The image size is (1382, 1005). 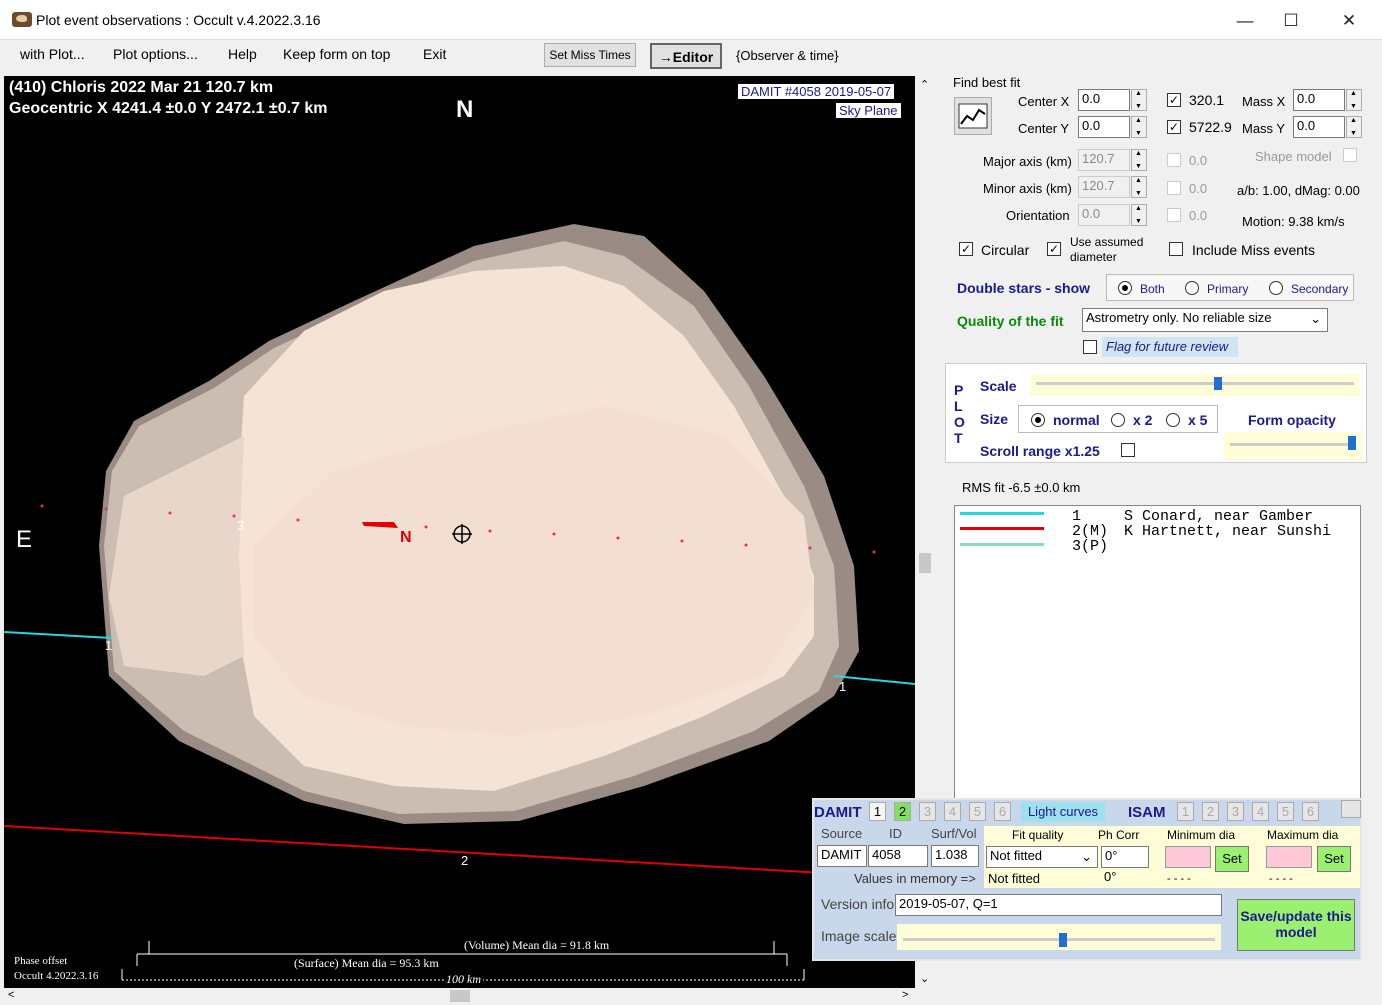 I want to click on mass-y-input: 0.0, so click(x=1319, y=127).